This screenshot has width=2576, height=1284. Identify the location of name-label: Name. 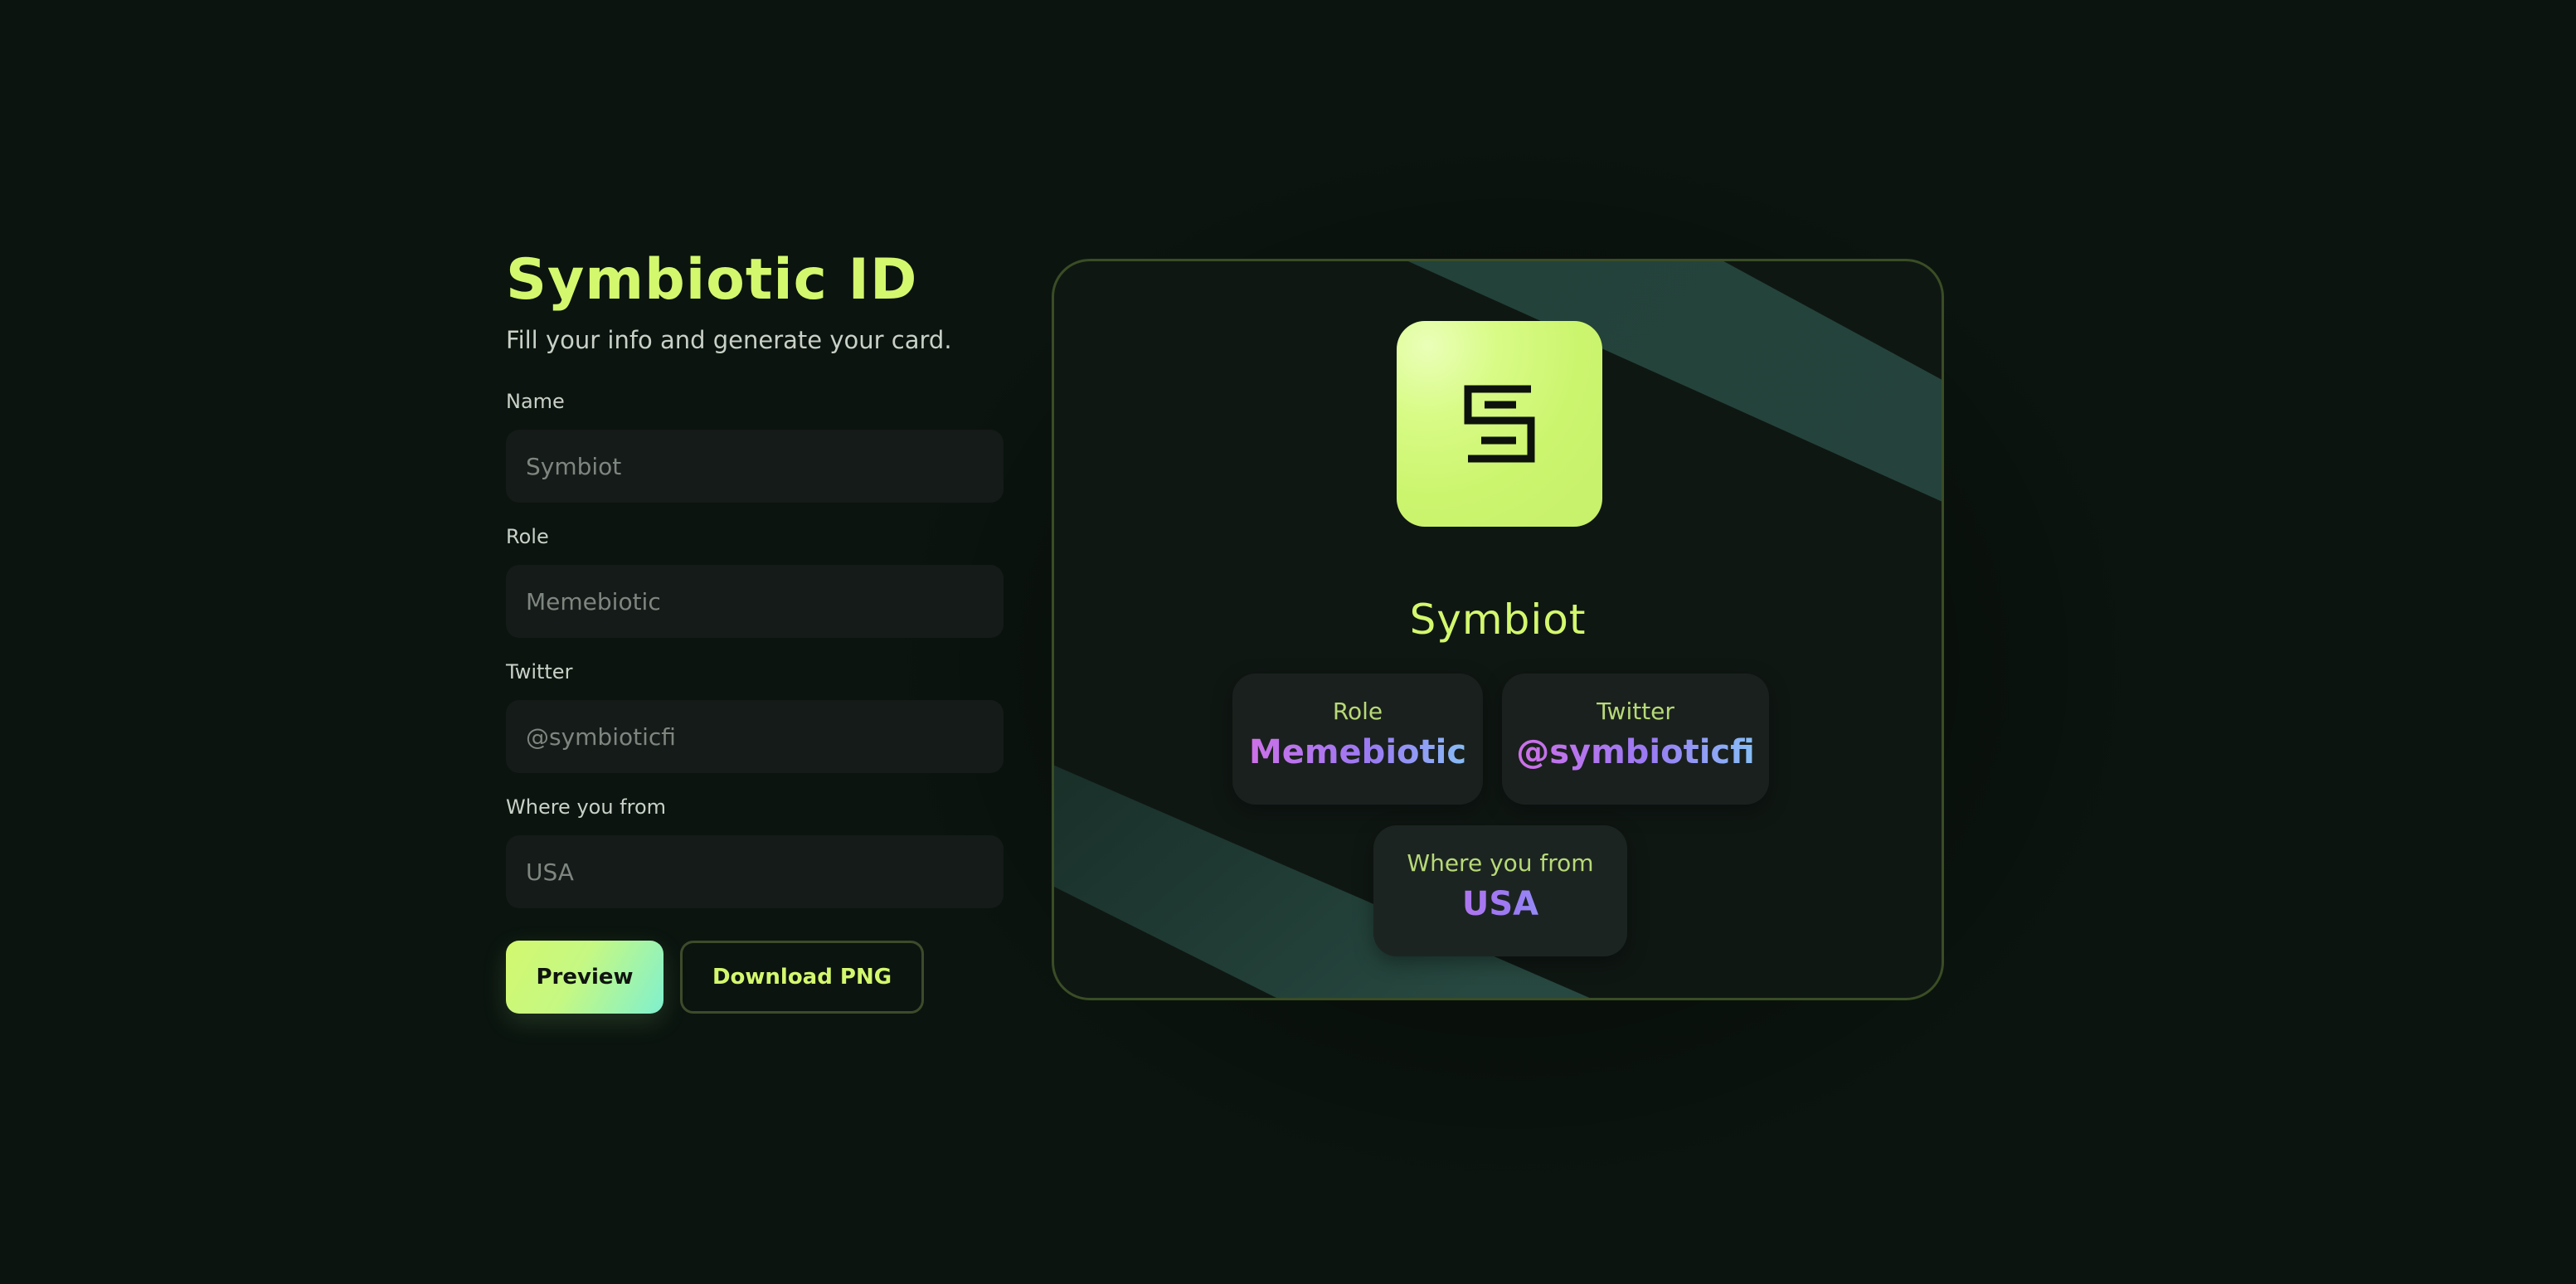
(535, 401).